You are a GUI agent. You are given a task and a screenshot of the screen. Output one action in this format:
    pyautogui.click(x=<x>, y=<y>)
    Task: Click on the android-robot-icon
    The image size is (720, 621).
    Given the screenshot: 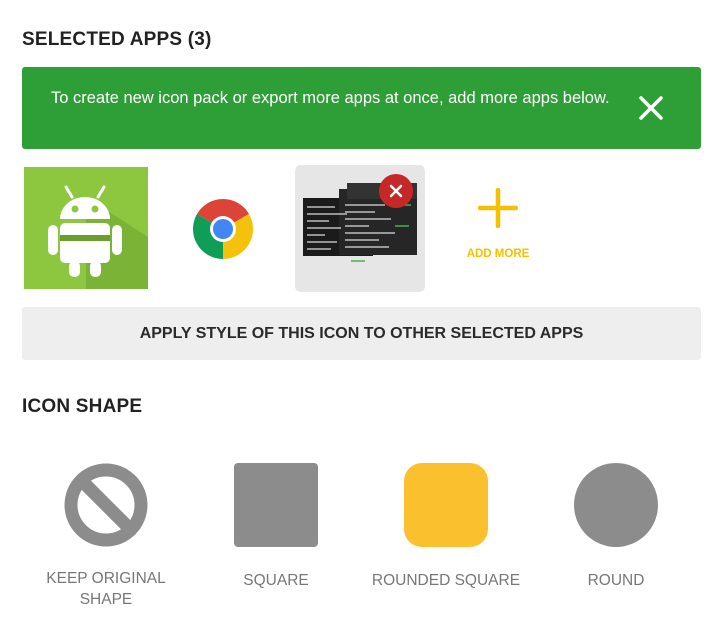 What is the action you would take?
    pyautogui.click(x=86, y=228)
    